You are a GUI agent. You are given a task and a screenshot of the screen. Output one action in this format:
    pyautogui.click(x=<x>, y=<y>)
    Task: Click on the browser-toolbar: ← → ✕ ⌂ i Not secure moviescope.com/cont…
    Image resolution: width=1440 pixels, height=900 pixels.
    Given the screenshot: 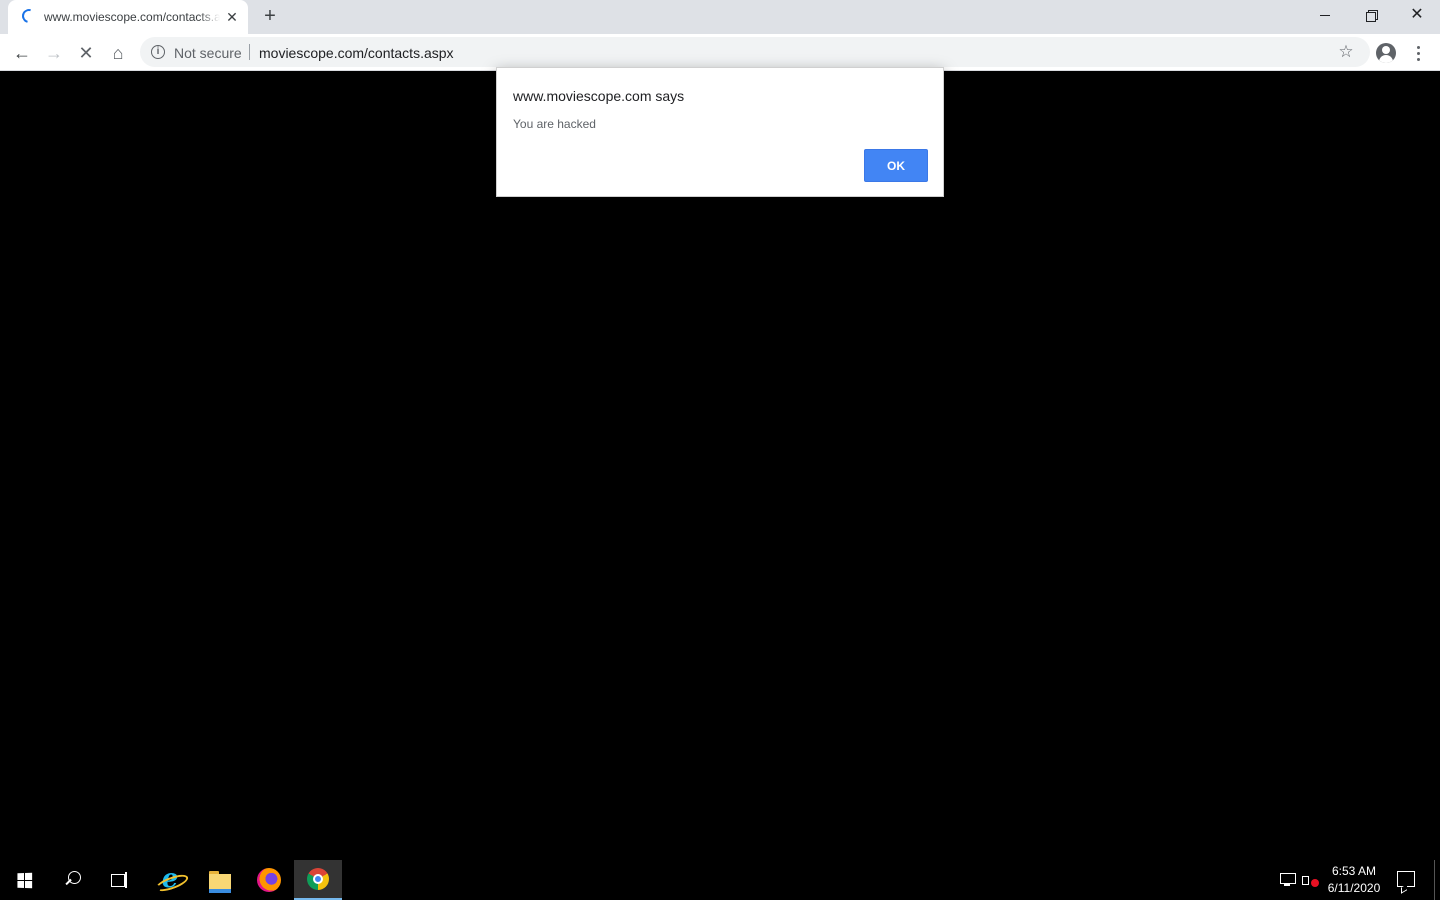 What is the action you would take?
    pyautogui.click(x=720, y=52)
    